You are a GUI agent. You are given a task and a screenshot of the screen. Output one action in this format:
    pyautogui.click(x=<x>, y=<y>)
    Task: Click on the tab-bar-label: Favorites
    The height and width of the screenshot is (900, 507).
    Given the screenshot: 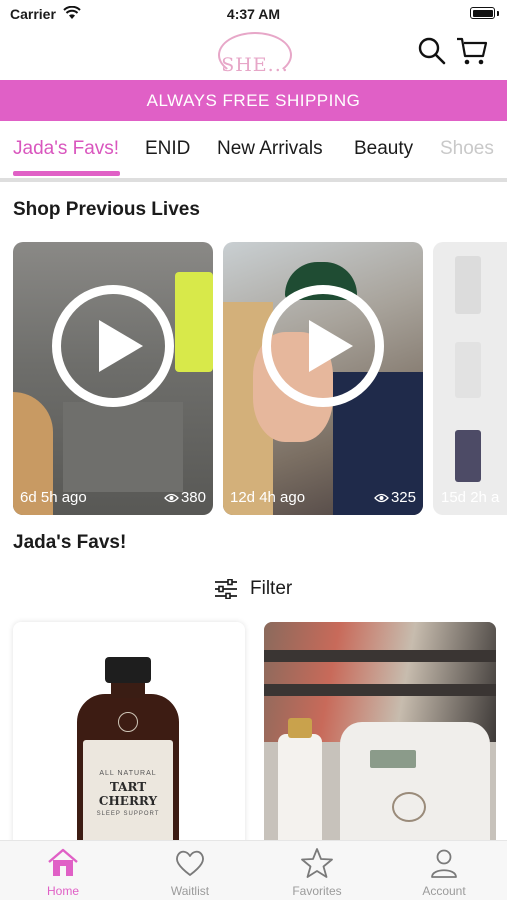 What is the action you would take?
    pyautogui.click(x=317, y=891)
    